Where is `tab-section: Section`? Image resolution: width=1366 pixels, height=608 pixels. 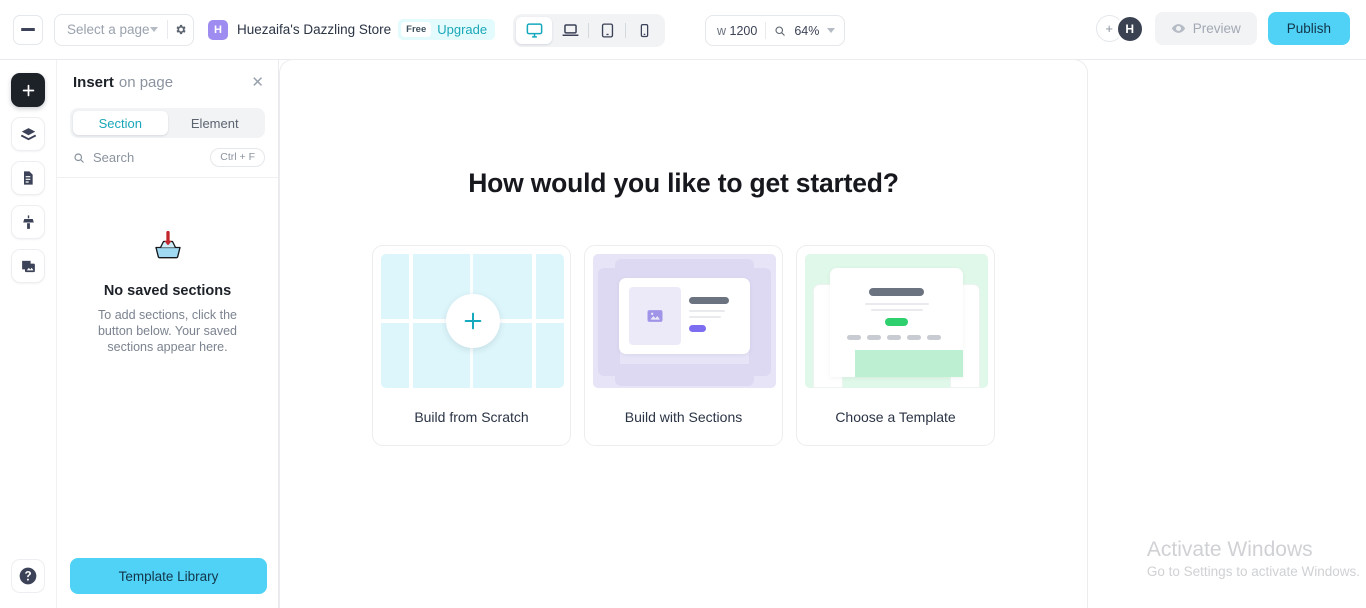
tab-section: Section is located at coordinates (120, 123).